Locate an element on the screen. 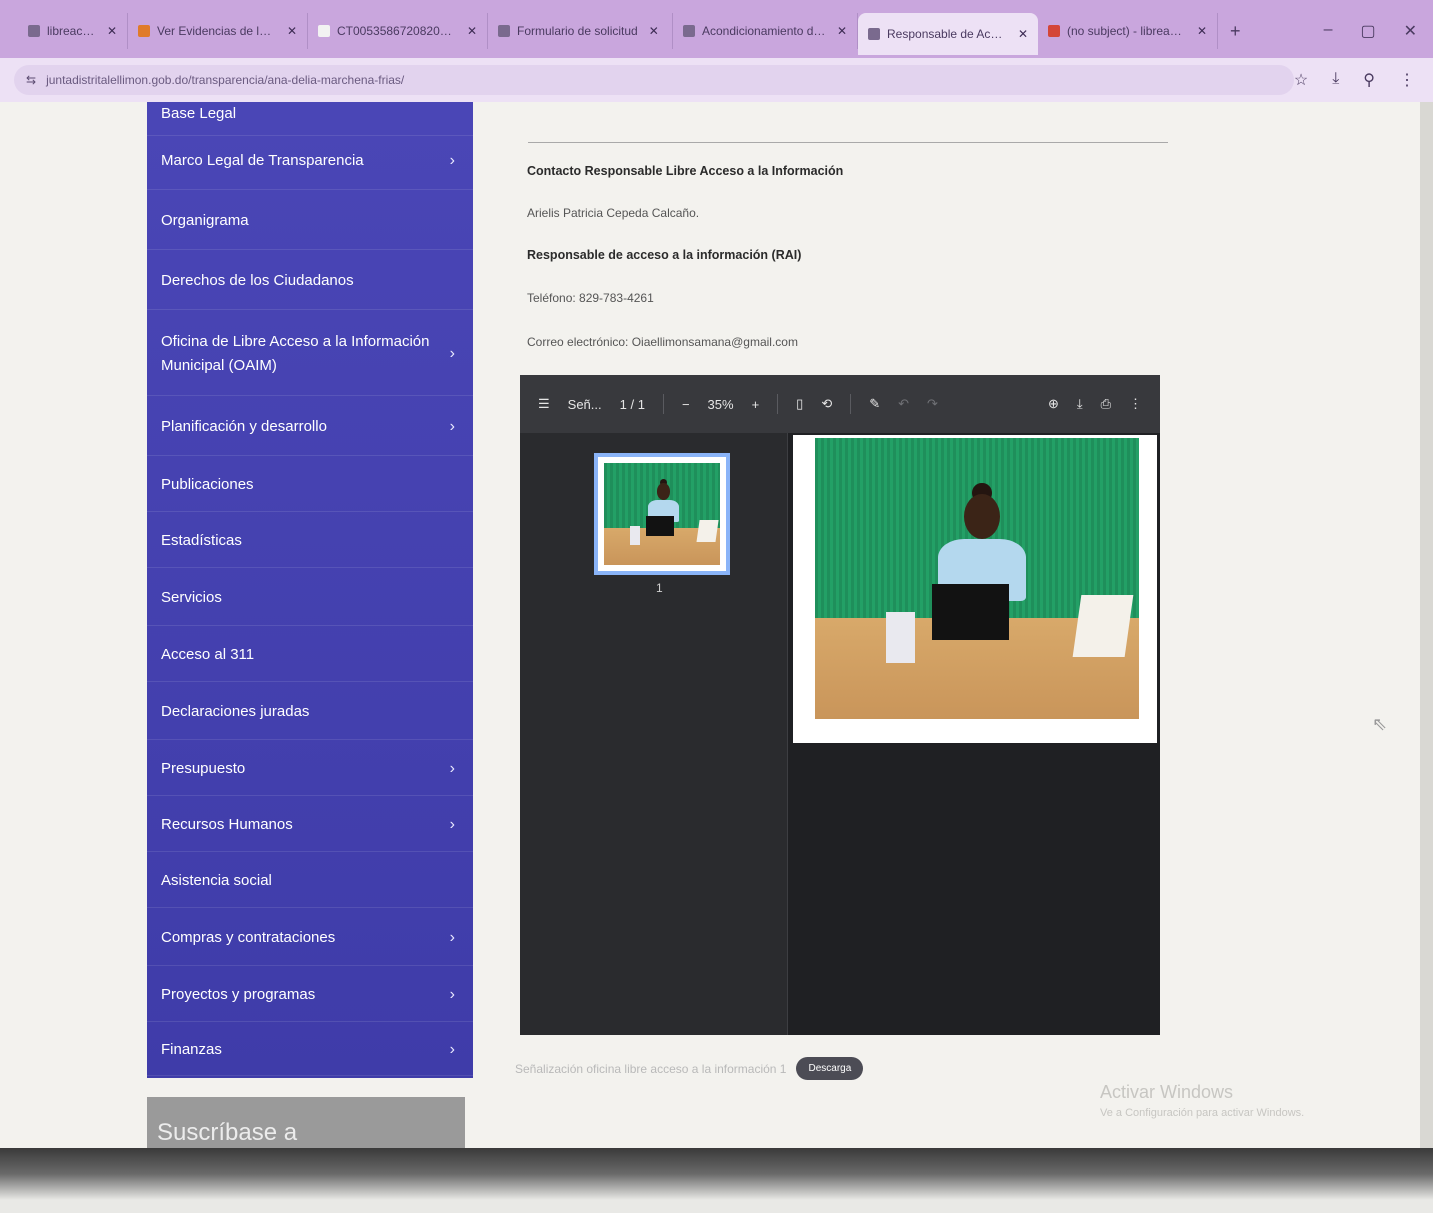  downloads-icon: ⤓ is located at coordinates (1335, 80).